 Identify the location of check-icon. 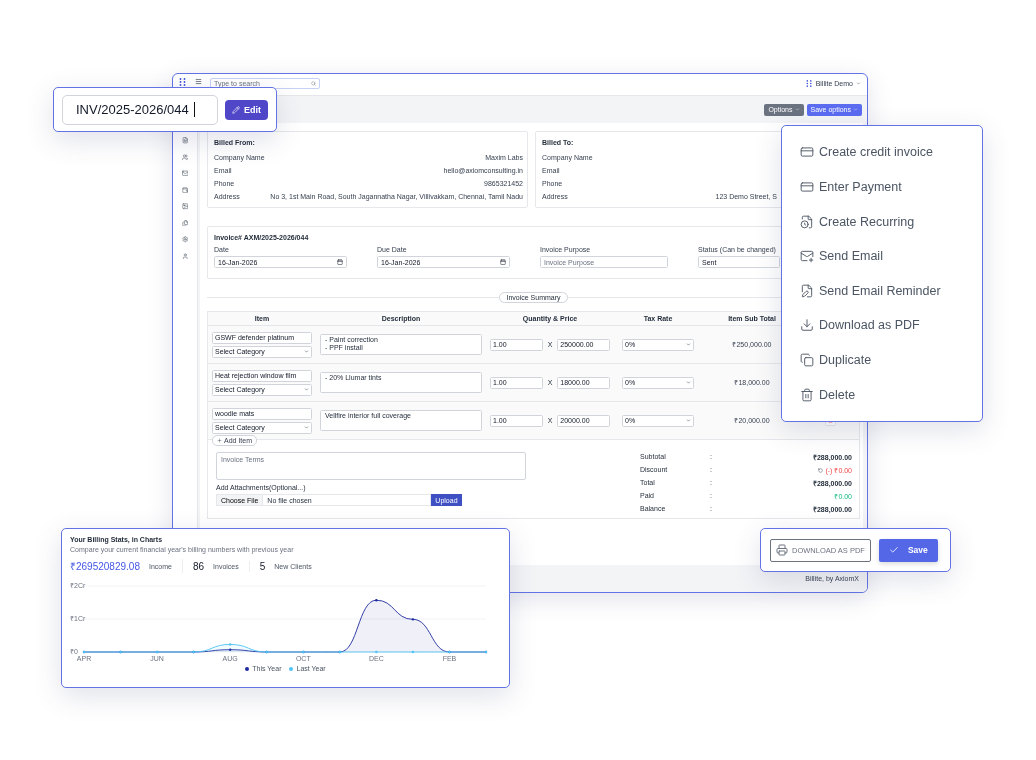
(893, 550).